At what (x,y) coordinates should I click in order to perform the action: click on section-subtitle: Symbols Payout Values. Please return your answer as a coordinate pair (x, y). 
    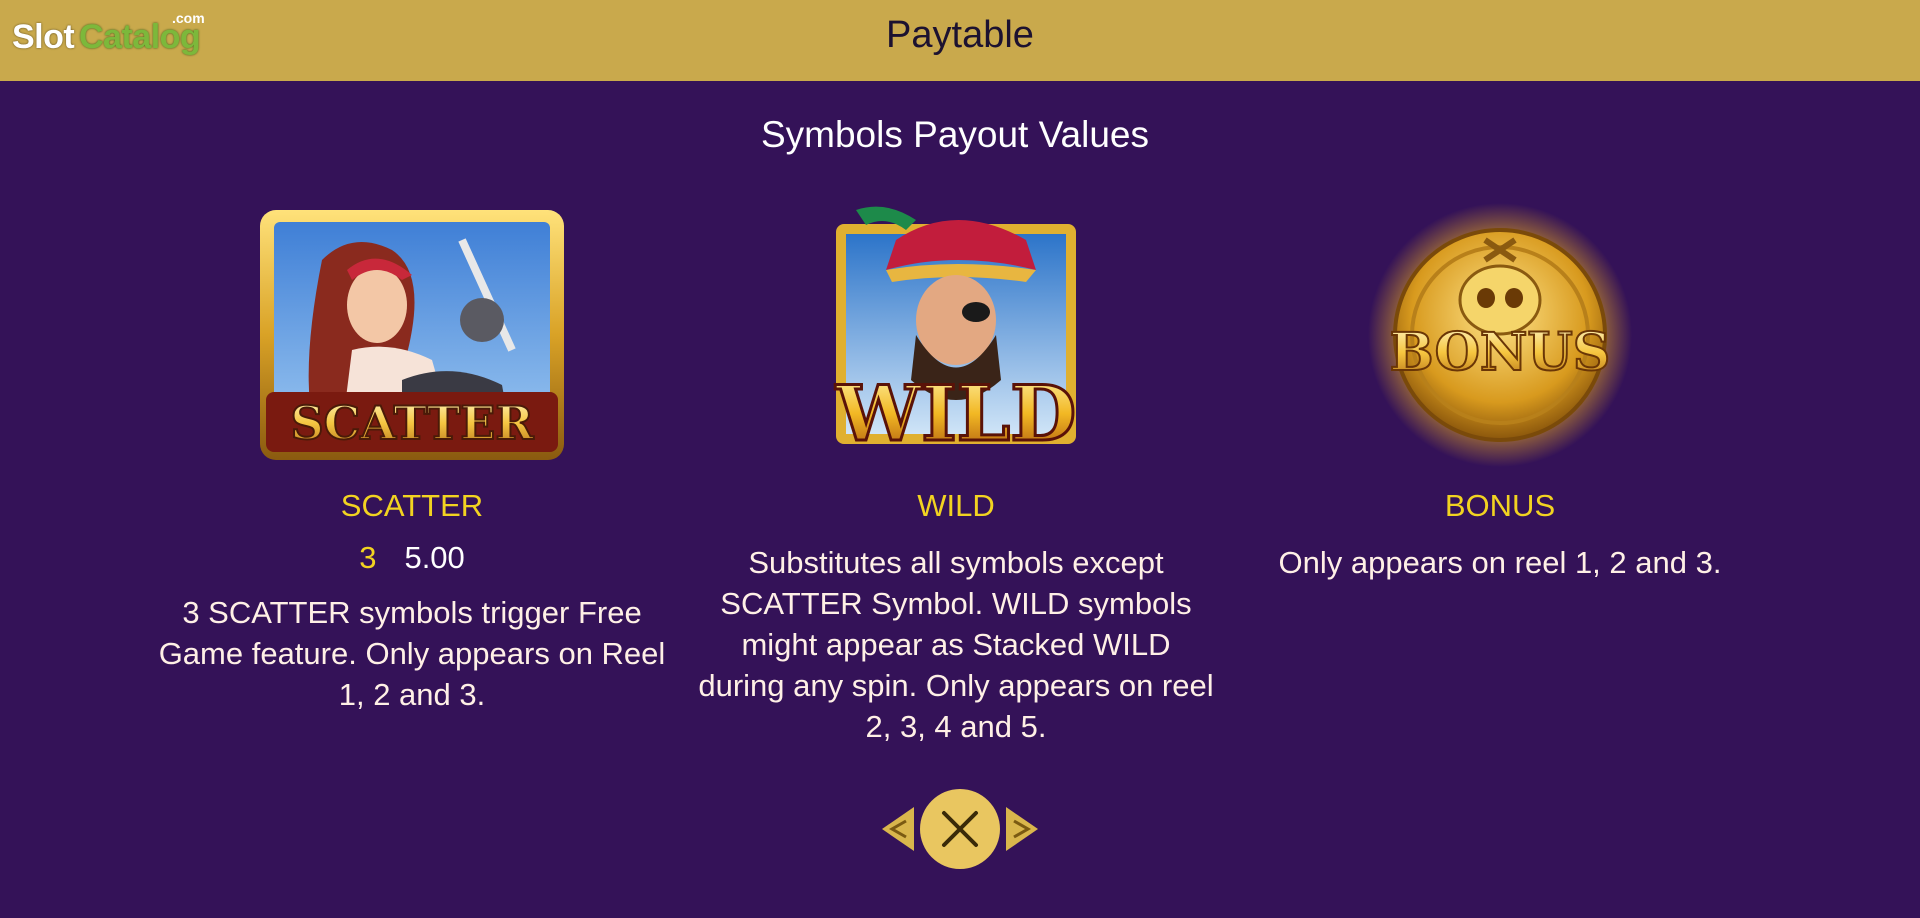
    Looking at the image, I should click on (954, 134).